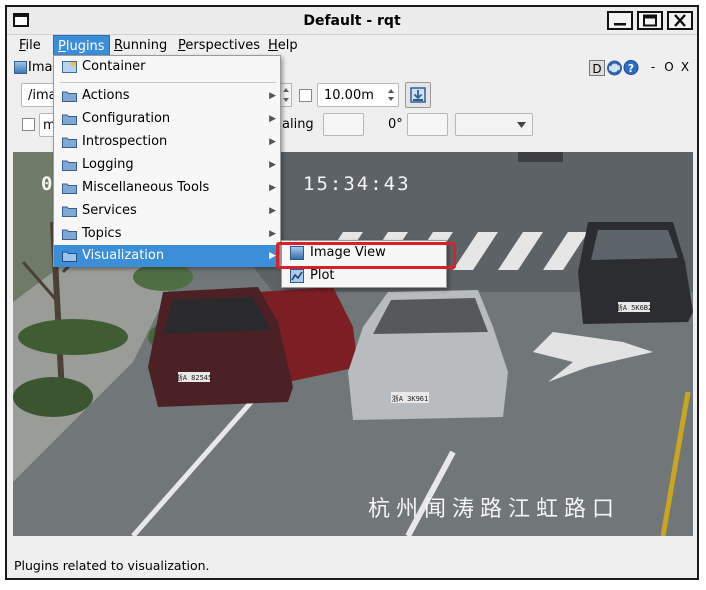 The width and height of the screenshot is (706, 590). I want to click on smooth-scaling-field, so click(343, 124).